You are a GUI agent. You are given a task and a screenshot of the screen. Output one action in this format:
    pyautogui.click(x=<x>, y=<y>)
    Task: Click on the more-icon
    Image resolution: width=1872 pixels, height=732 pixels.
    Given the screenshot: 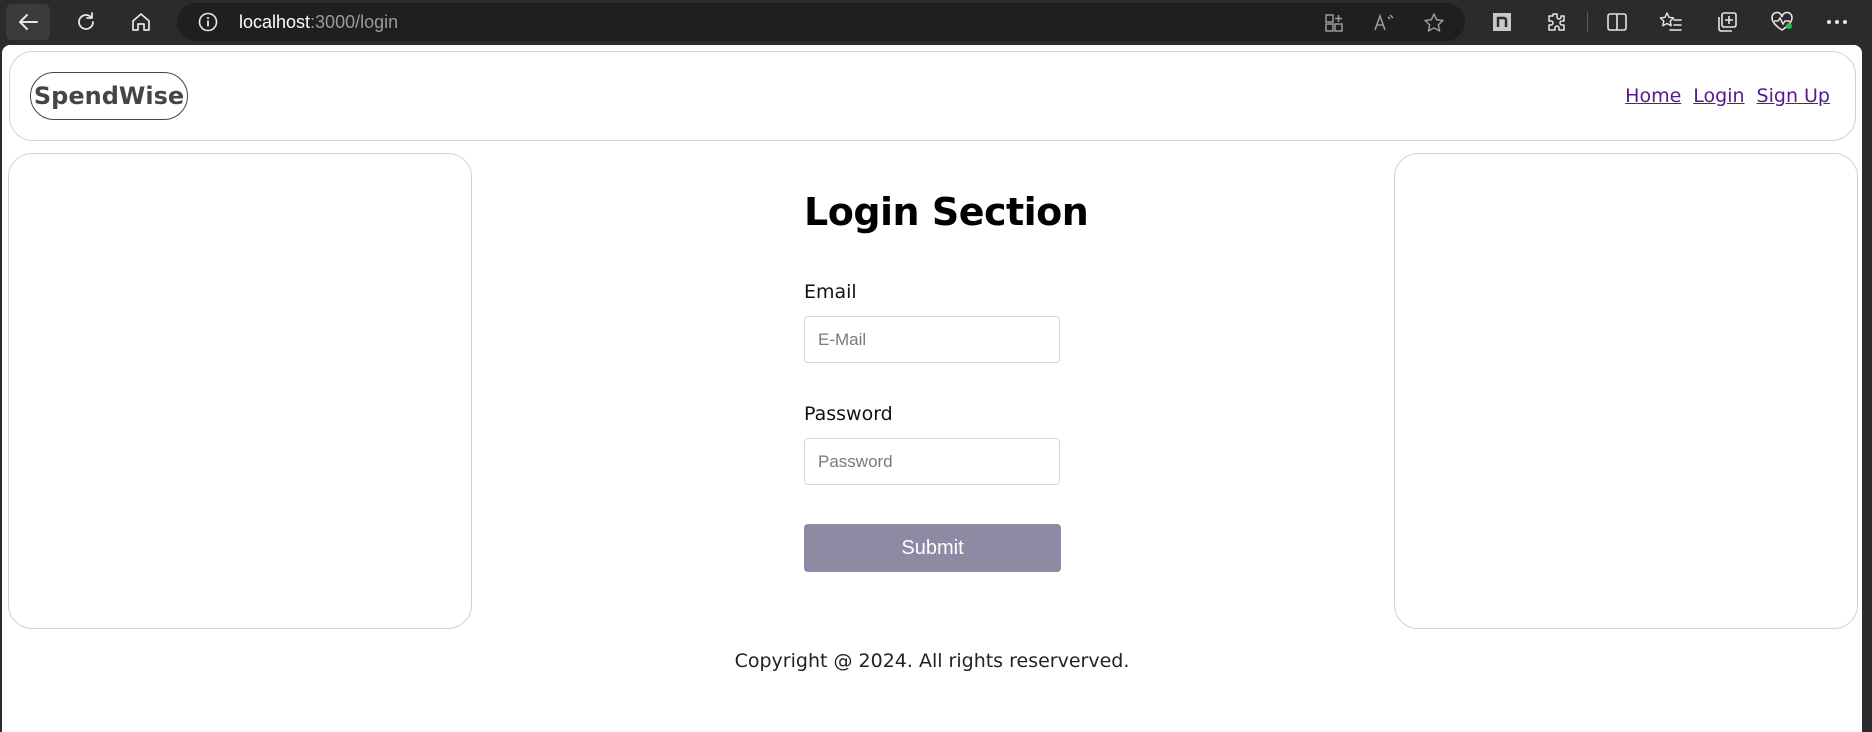 What is the action you would take?
    pyautogui.click(x=1837, y=22)
    